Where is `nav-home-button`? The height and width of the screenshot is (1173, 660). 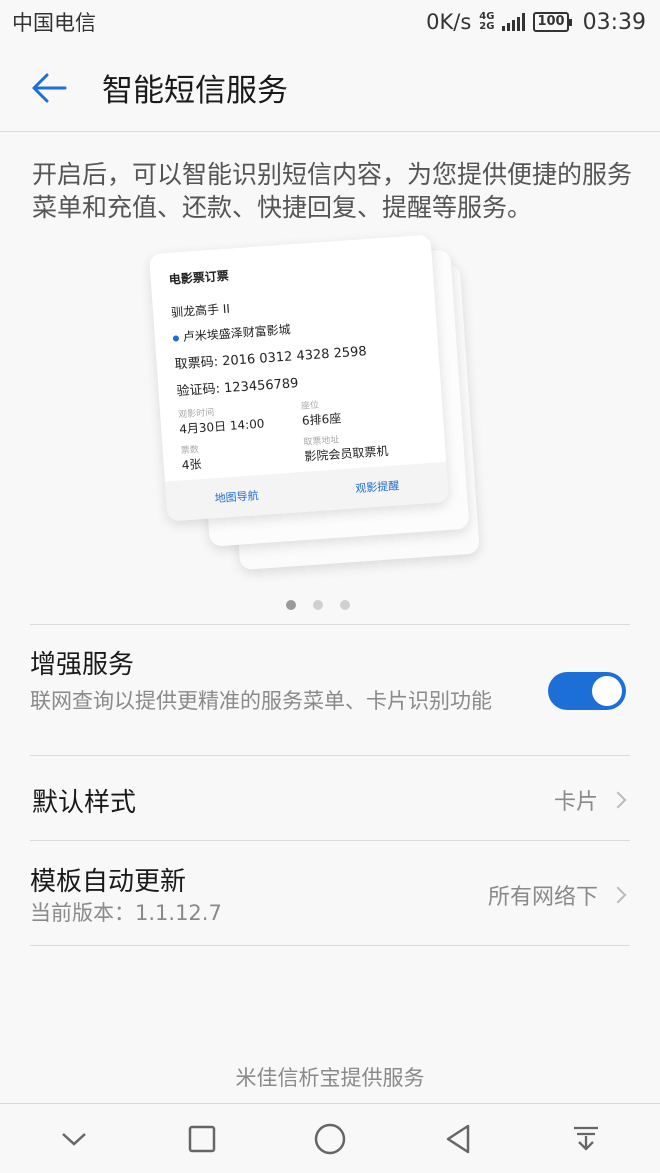 nav-home-button is located at coordinates (330, 1139).